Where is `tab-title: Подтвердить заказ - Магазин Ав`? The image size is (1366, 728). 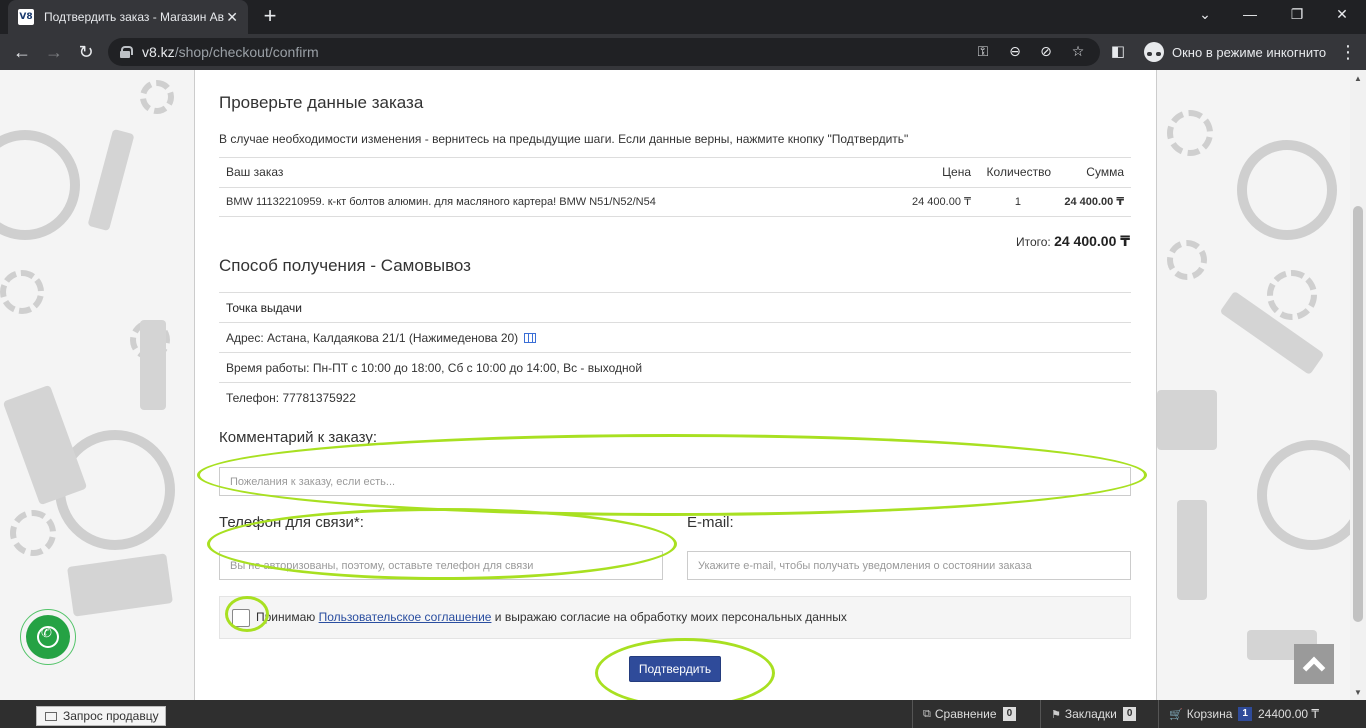
tab-title: Подтвердить заказ - Магазин Ав is located at coordinates (134, 17).